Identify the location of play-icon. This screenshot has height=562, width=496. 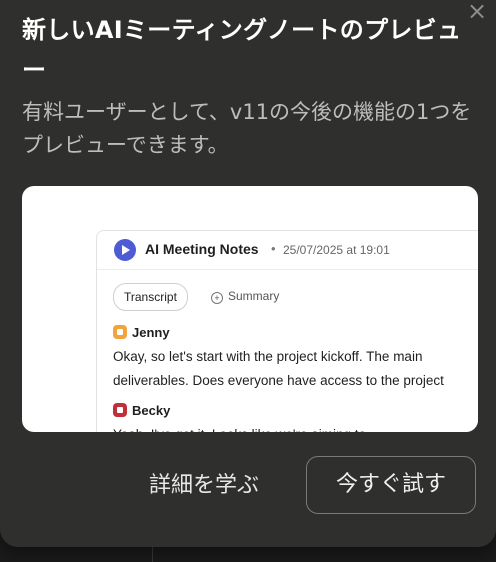
(125, 250).